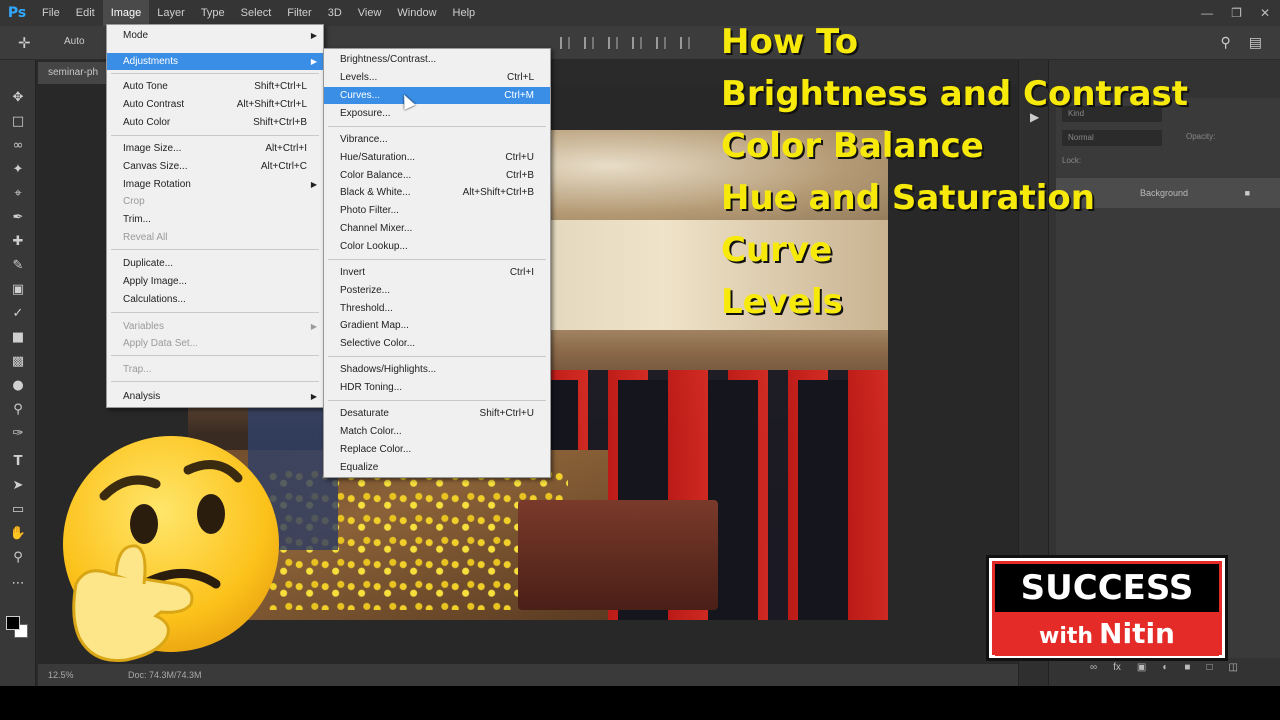  Describe the element at coordinates (215, 104) in the screenshot. I see `menu-item-auto-contrast: Auto Contrast Alt+Shift+Ctrl+L` at that location.